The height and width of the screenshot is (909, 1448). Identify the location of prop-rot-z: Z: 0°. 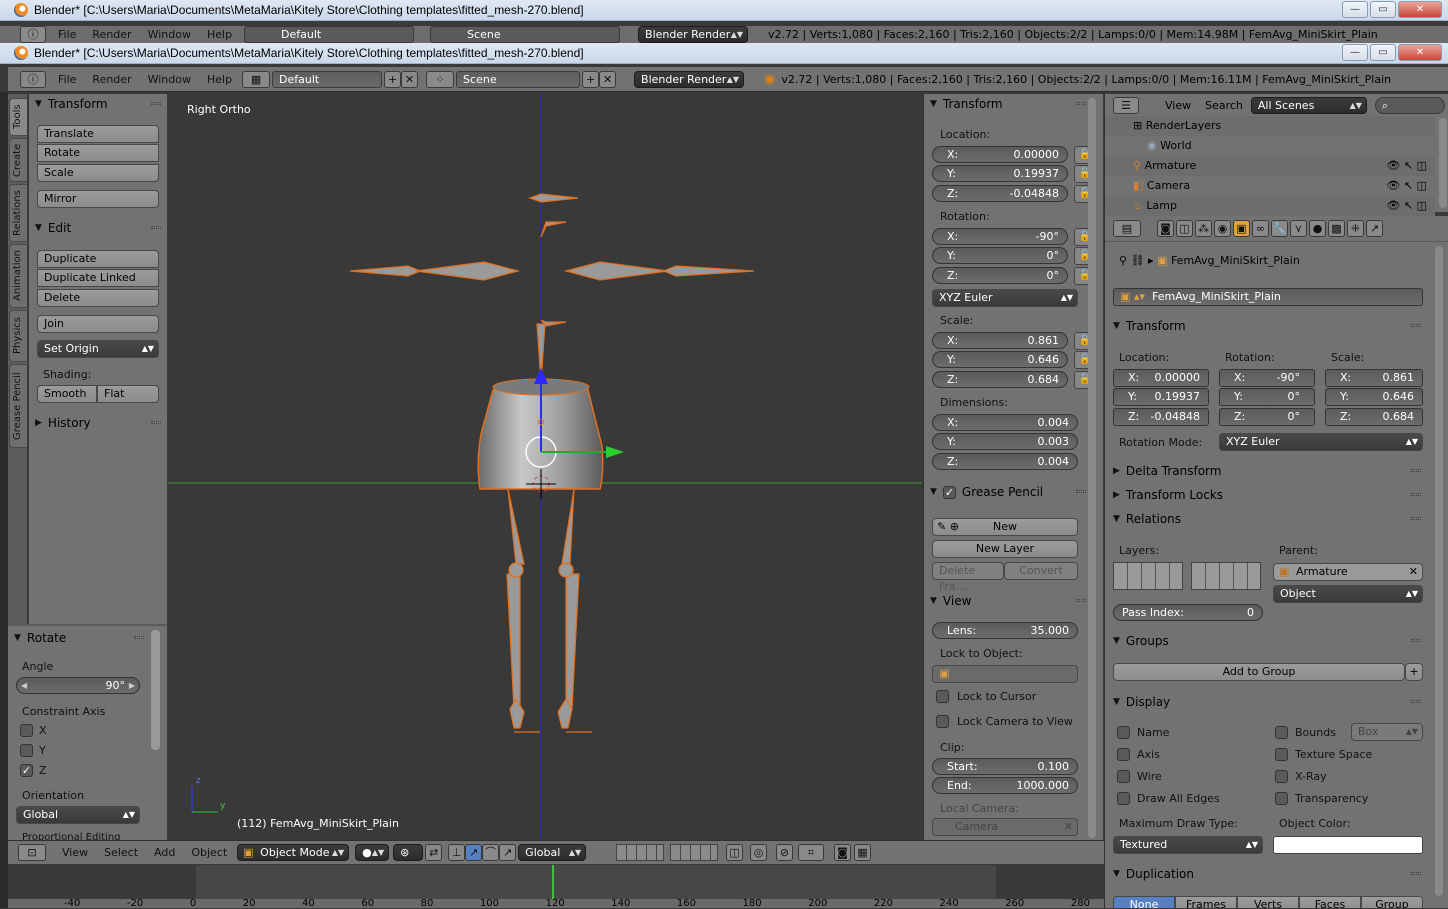
(1267, 417).